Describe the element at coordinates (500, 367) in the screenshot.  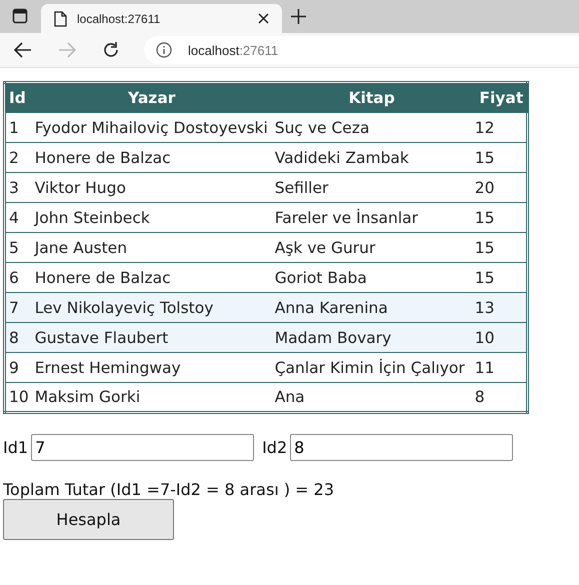
I see `table-cell: 11` at that location.